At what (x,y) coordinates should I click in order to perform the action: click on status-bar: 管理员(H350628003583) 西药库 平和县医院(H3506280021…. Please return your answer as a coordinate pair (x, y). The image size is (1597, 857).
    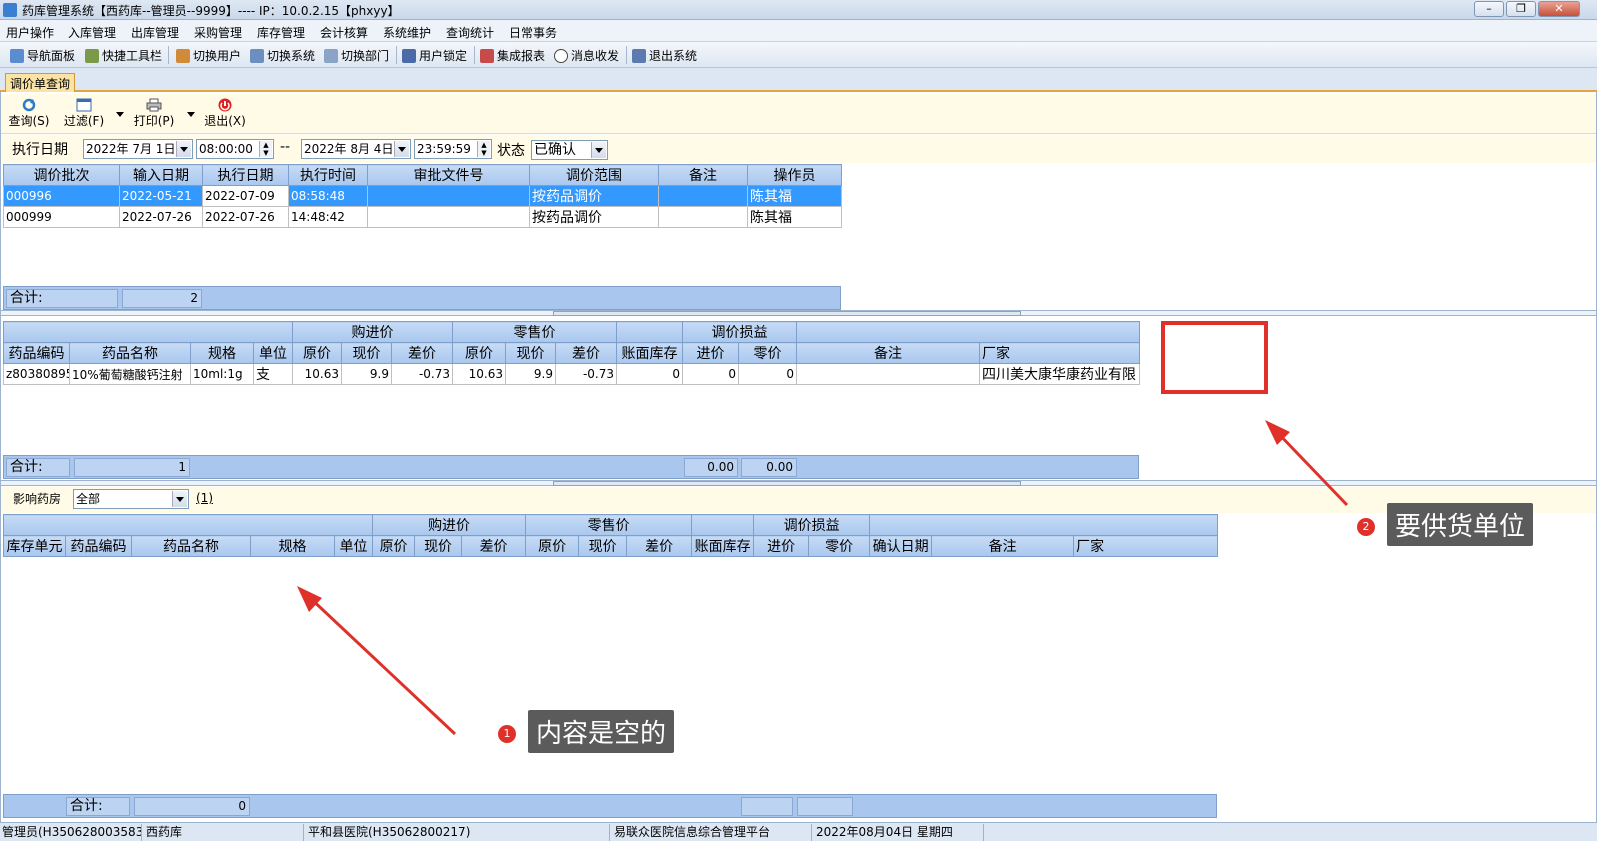
    Looking at the image, I should click on (798, 831).